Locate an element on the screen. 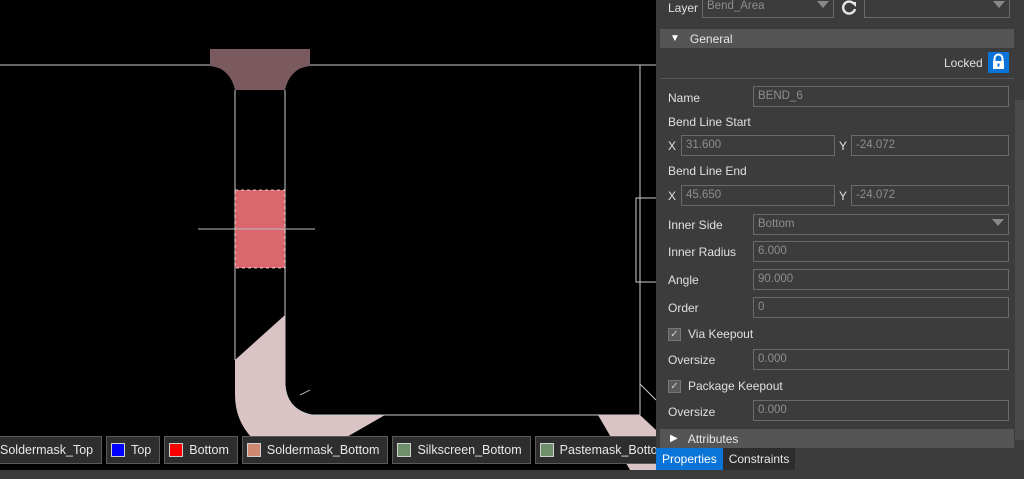 Image resolution: width=1024 pixels, height=479 pixels. via-oversize-row: Oversize is located at coordinates (691, 360).